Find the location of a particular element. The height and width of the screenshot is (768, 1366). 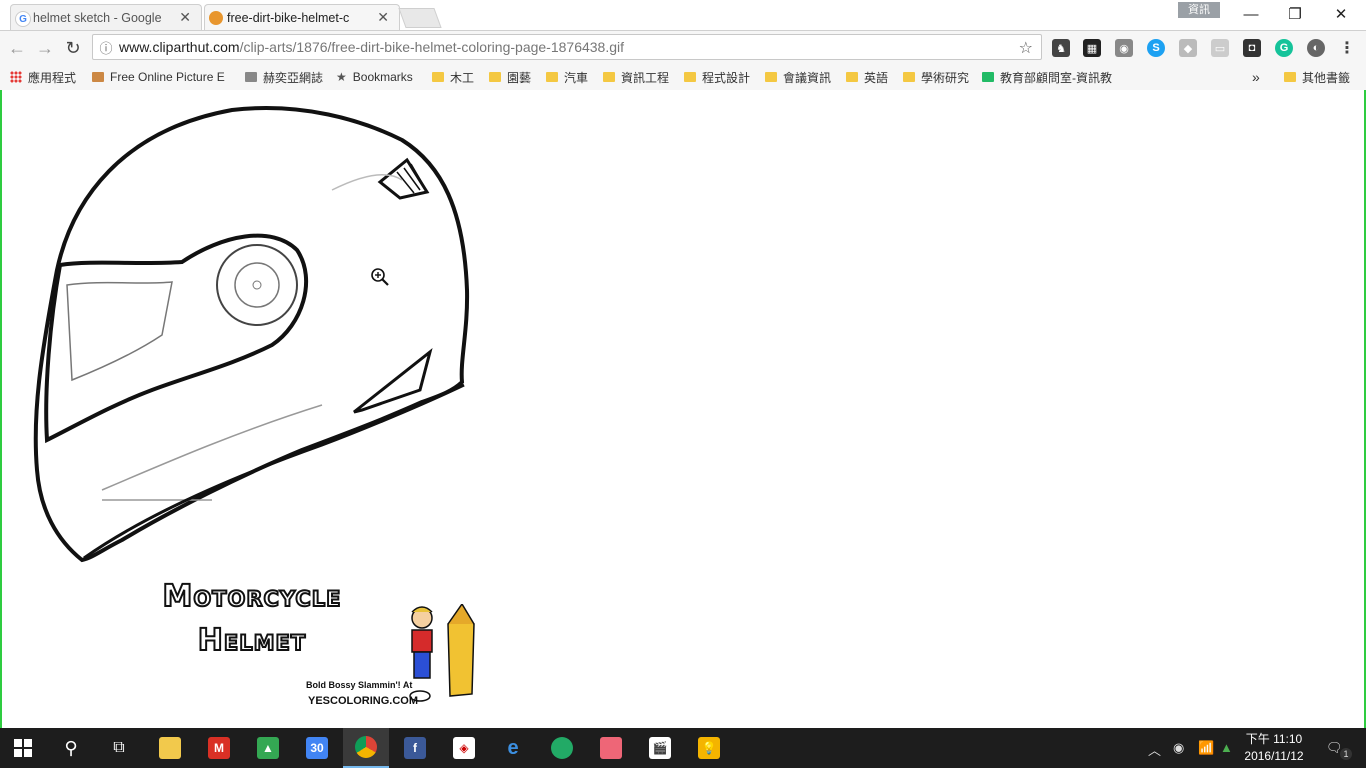

reload-icon: ↻ is located at coordinates (73, 48).